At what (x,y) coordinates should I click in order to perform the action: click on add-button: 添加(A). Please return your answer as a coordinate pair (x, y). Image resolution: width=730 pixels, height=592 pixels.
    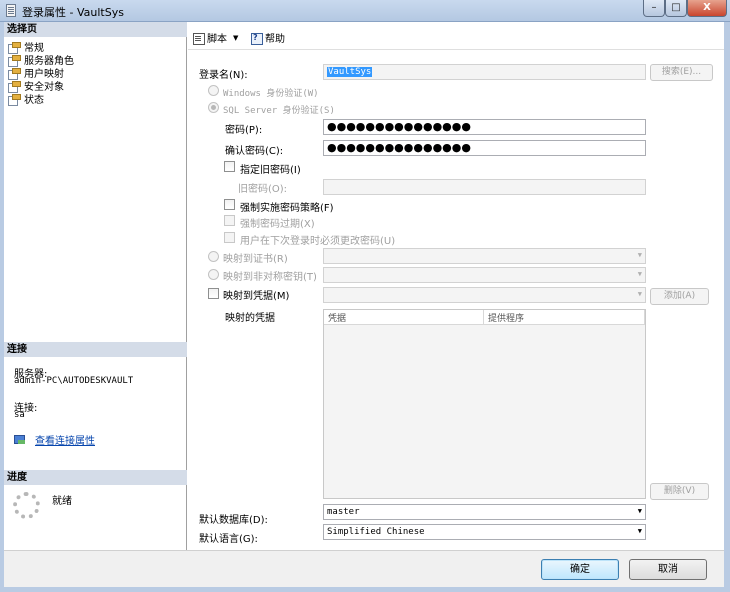
    Looking at the image, I should click on (679, 296).